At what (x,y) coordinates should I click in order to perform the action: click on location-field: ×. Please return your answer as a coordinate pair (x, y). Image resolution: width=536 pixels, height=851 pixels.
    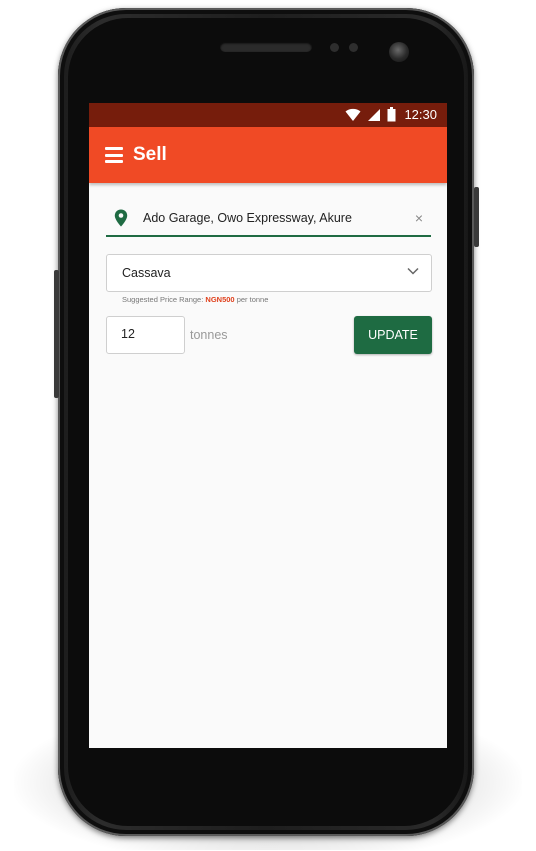
    Looking at the image, I should click on (268, 221).